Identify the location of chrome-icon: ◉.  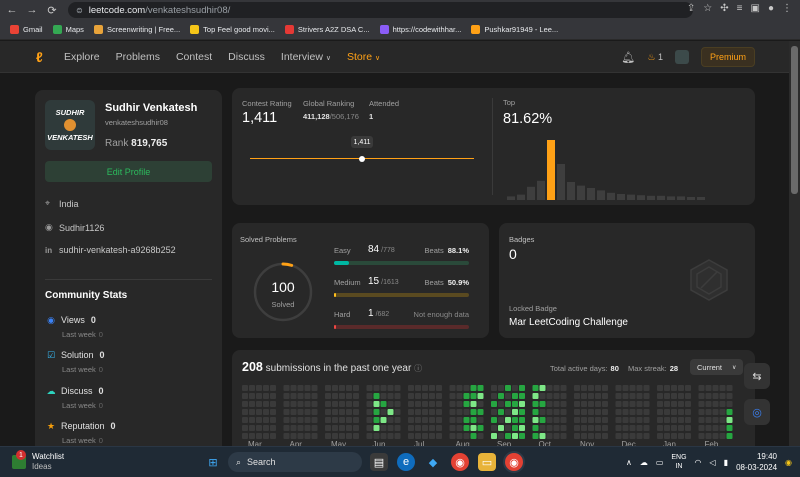
(460, 462).